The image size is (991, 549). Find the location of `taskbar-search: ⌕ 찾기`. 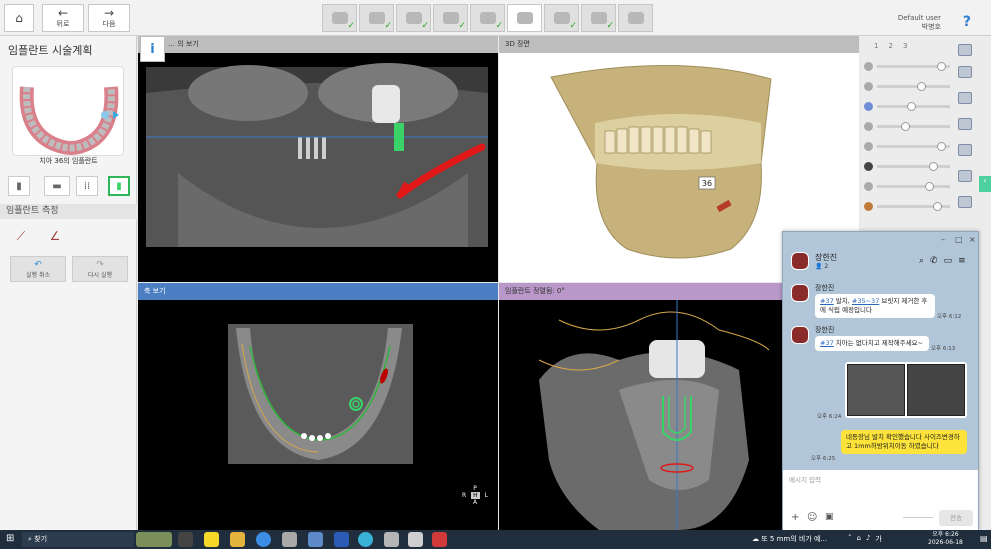

taskbar-search: ⌕ 찾기 is located at coordinates (78, 539).